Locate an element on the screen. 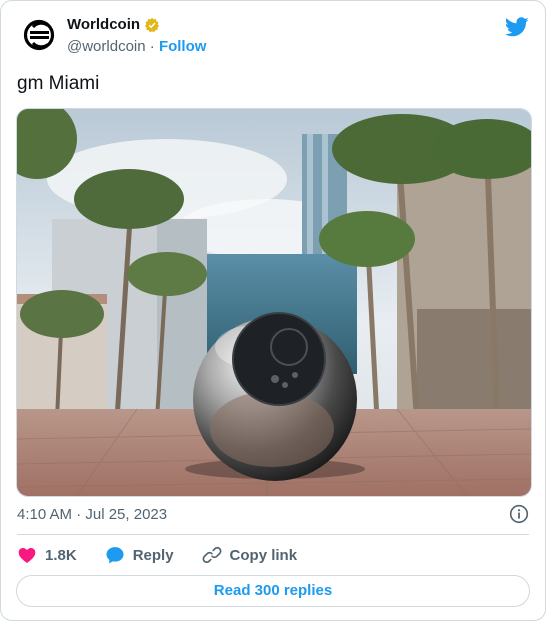  info-icon is located at coordinates (519, 514).